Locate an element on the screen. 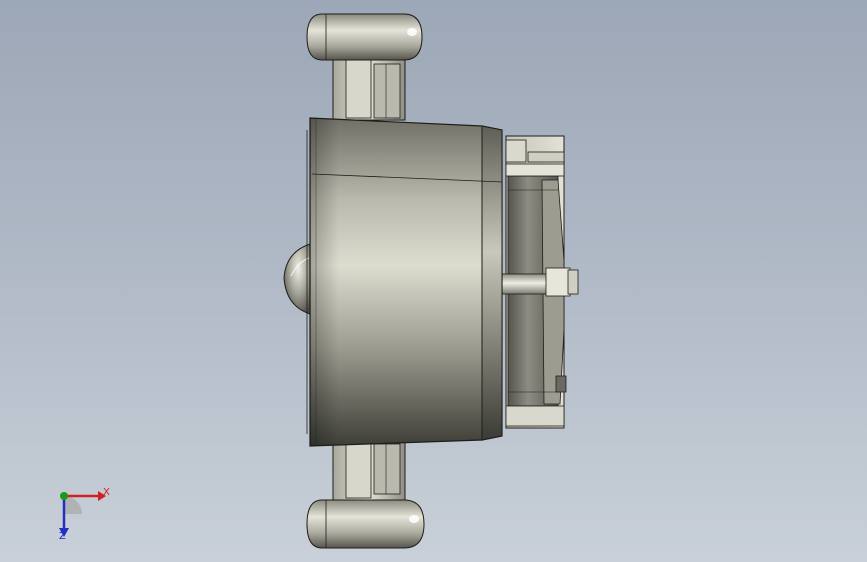 This screenshot has height=562, width=867. top-mount-post is located at coordinates (369, 89).